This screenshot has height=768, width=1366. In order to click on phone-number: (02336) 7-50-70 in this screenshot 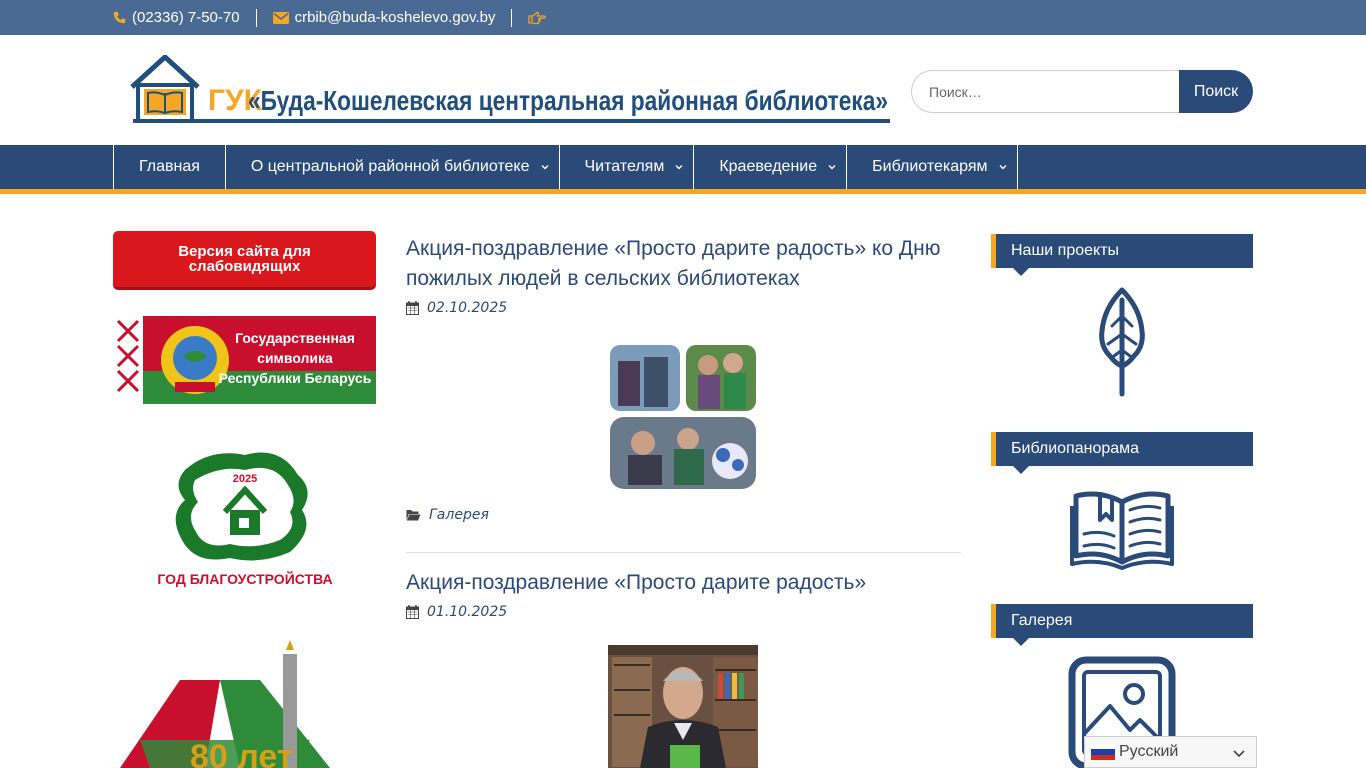, I will do `click(186, 17)`.